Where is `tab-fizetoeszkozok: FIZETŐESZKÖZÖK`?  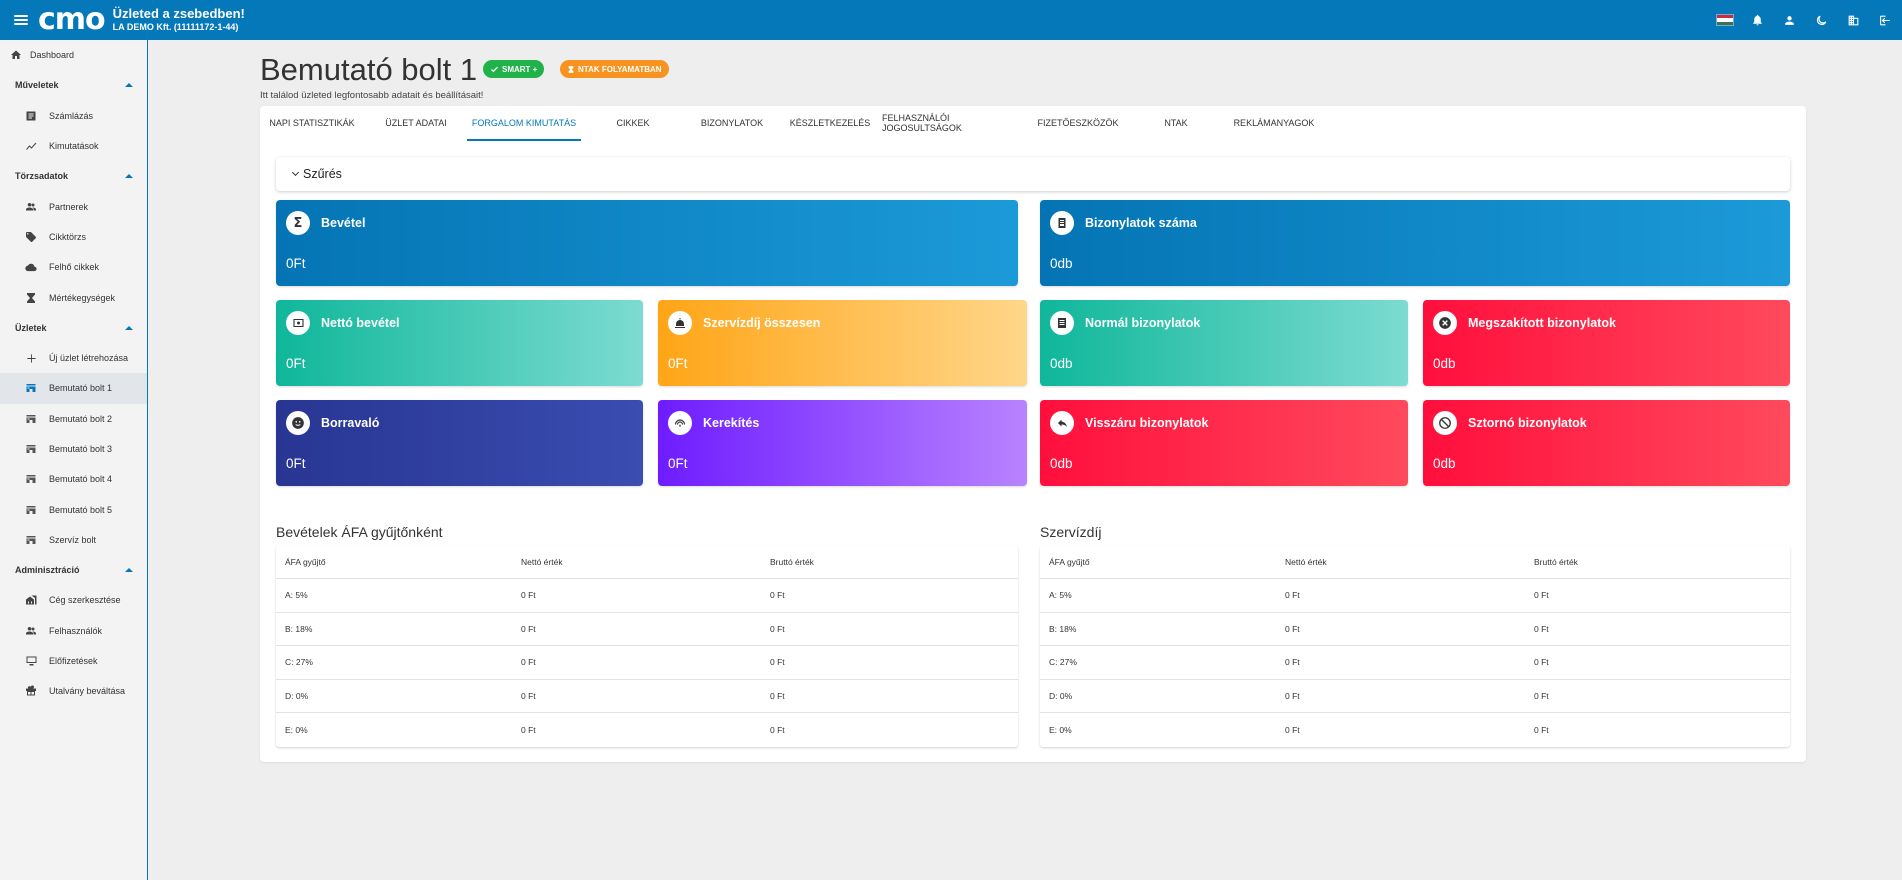 tab-fizetoeszkozok: FIZETŐESZKÖZÖK is located at coordinates (1078, 123).